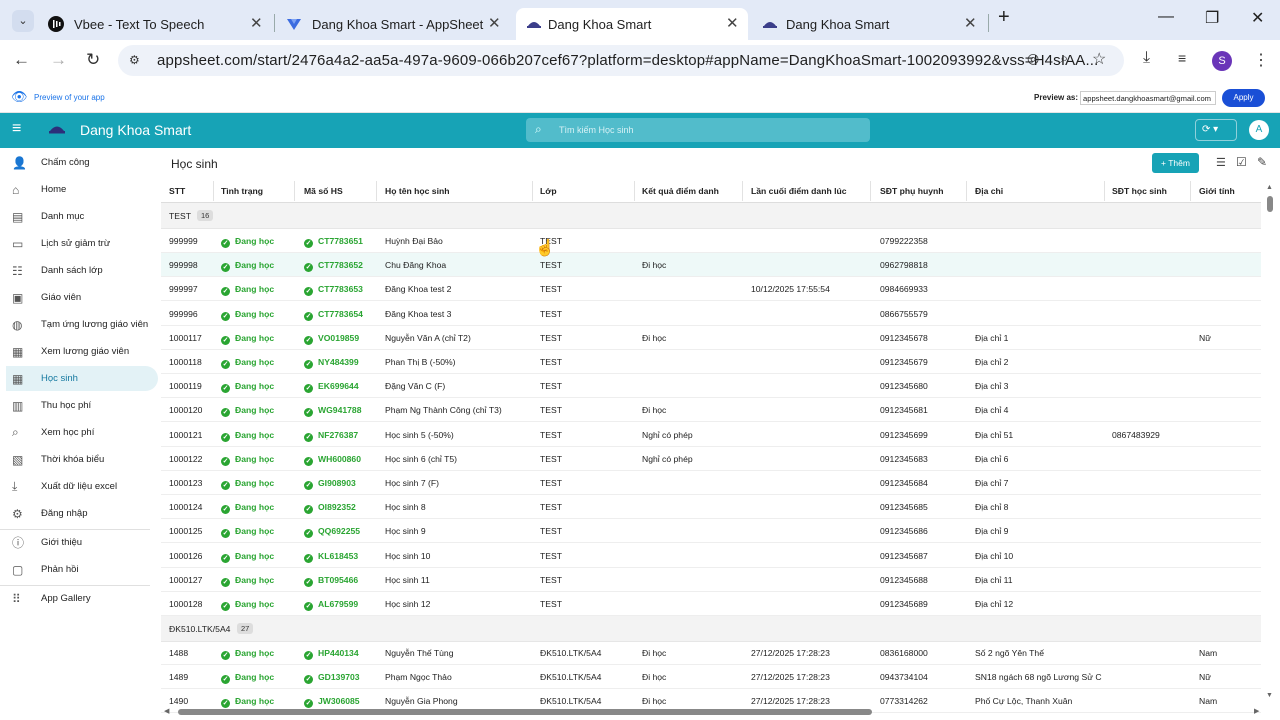 This screenshot has height=720, width=1280. What do you see at coordinates (1216, 130) in the screenshot?
I see `sync-button: ⟳ ▾` at bounding box center [1216, 130].